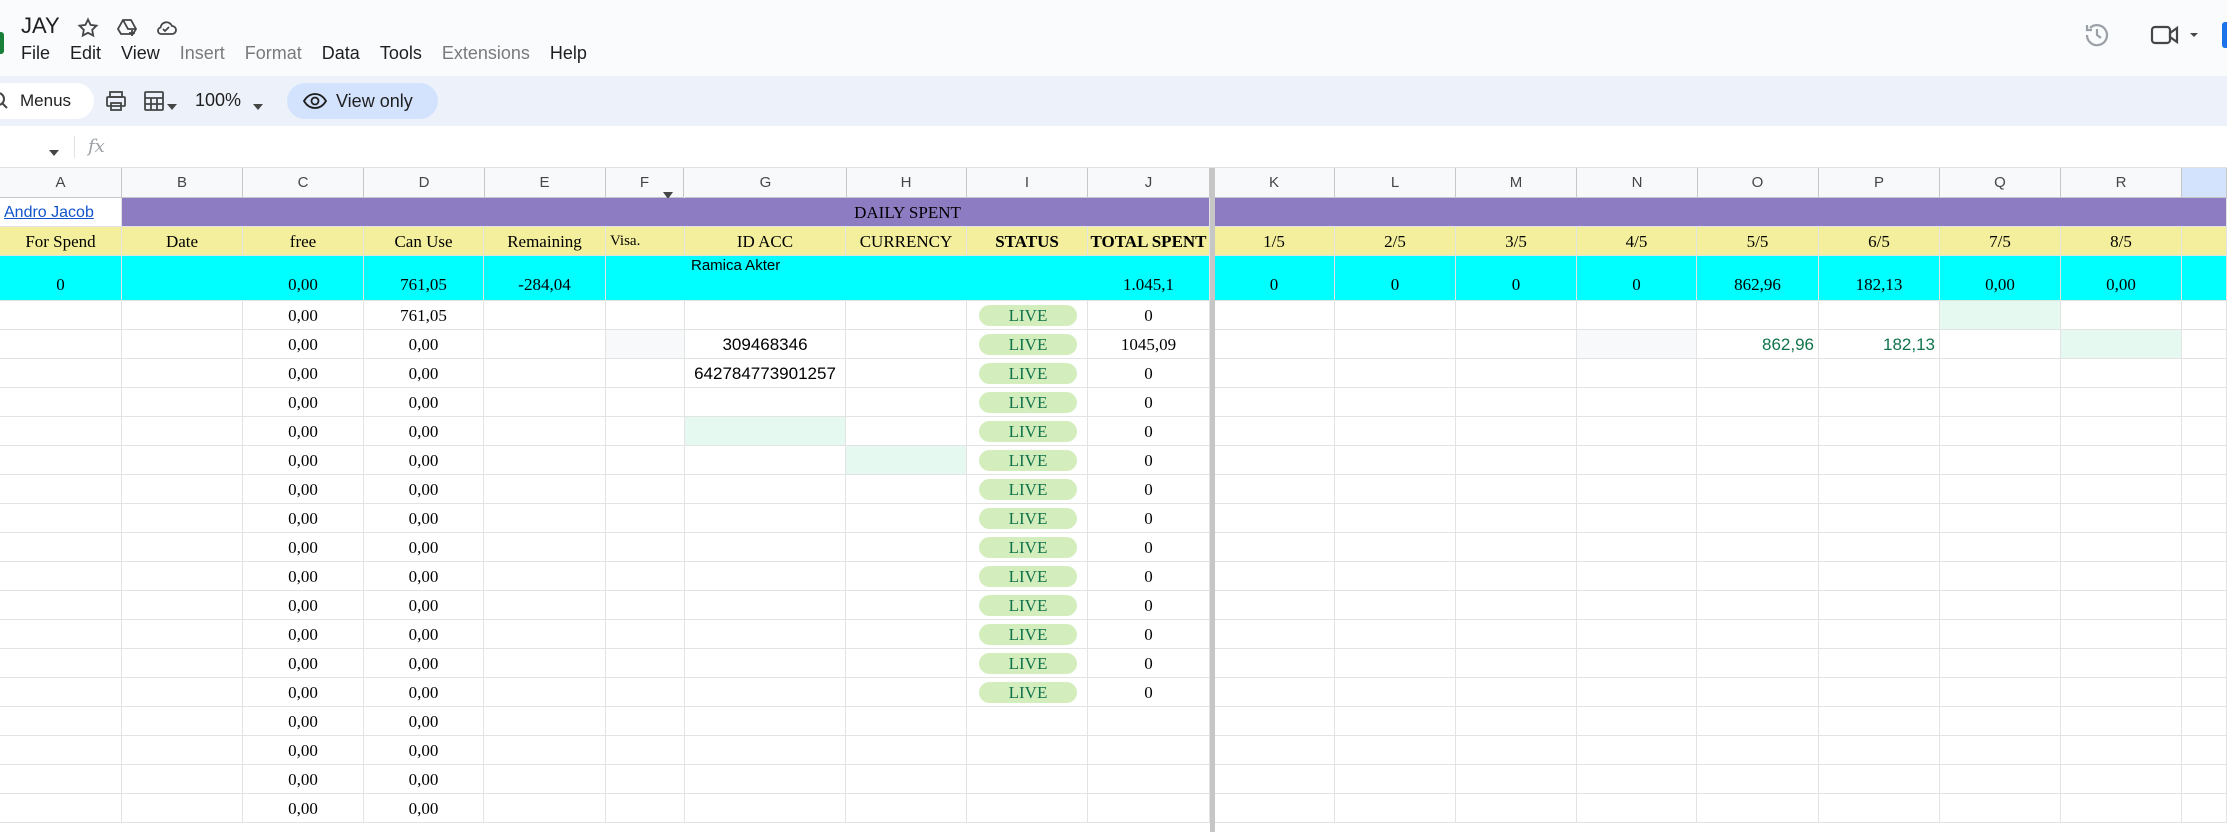 This screenshot has width=2227, height=832. Describe the element at coordinates (545, 692) in the screenshot. I see `cell-e17` at that location.